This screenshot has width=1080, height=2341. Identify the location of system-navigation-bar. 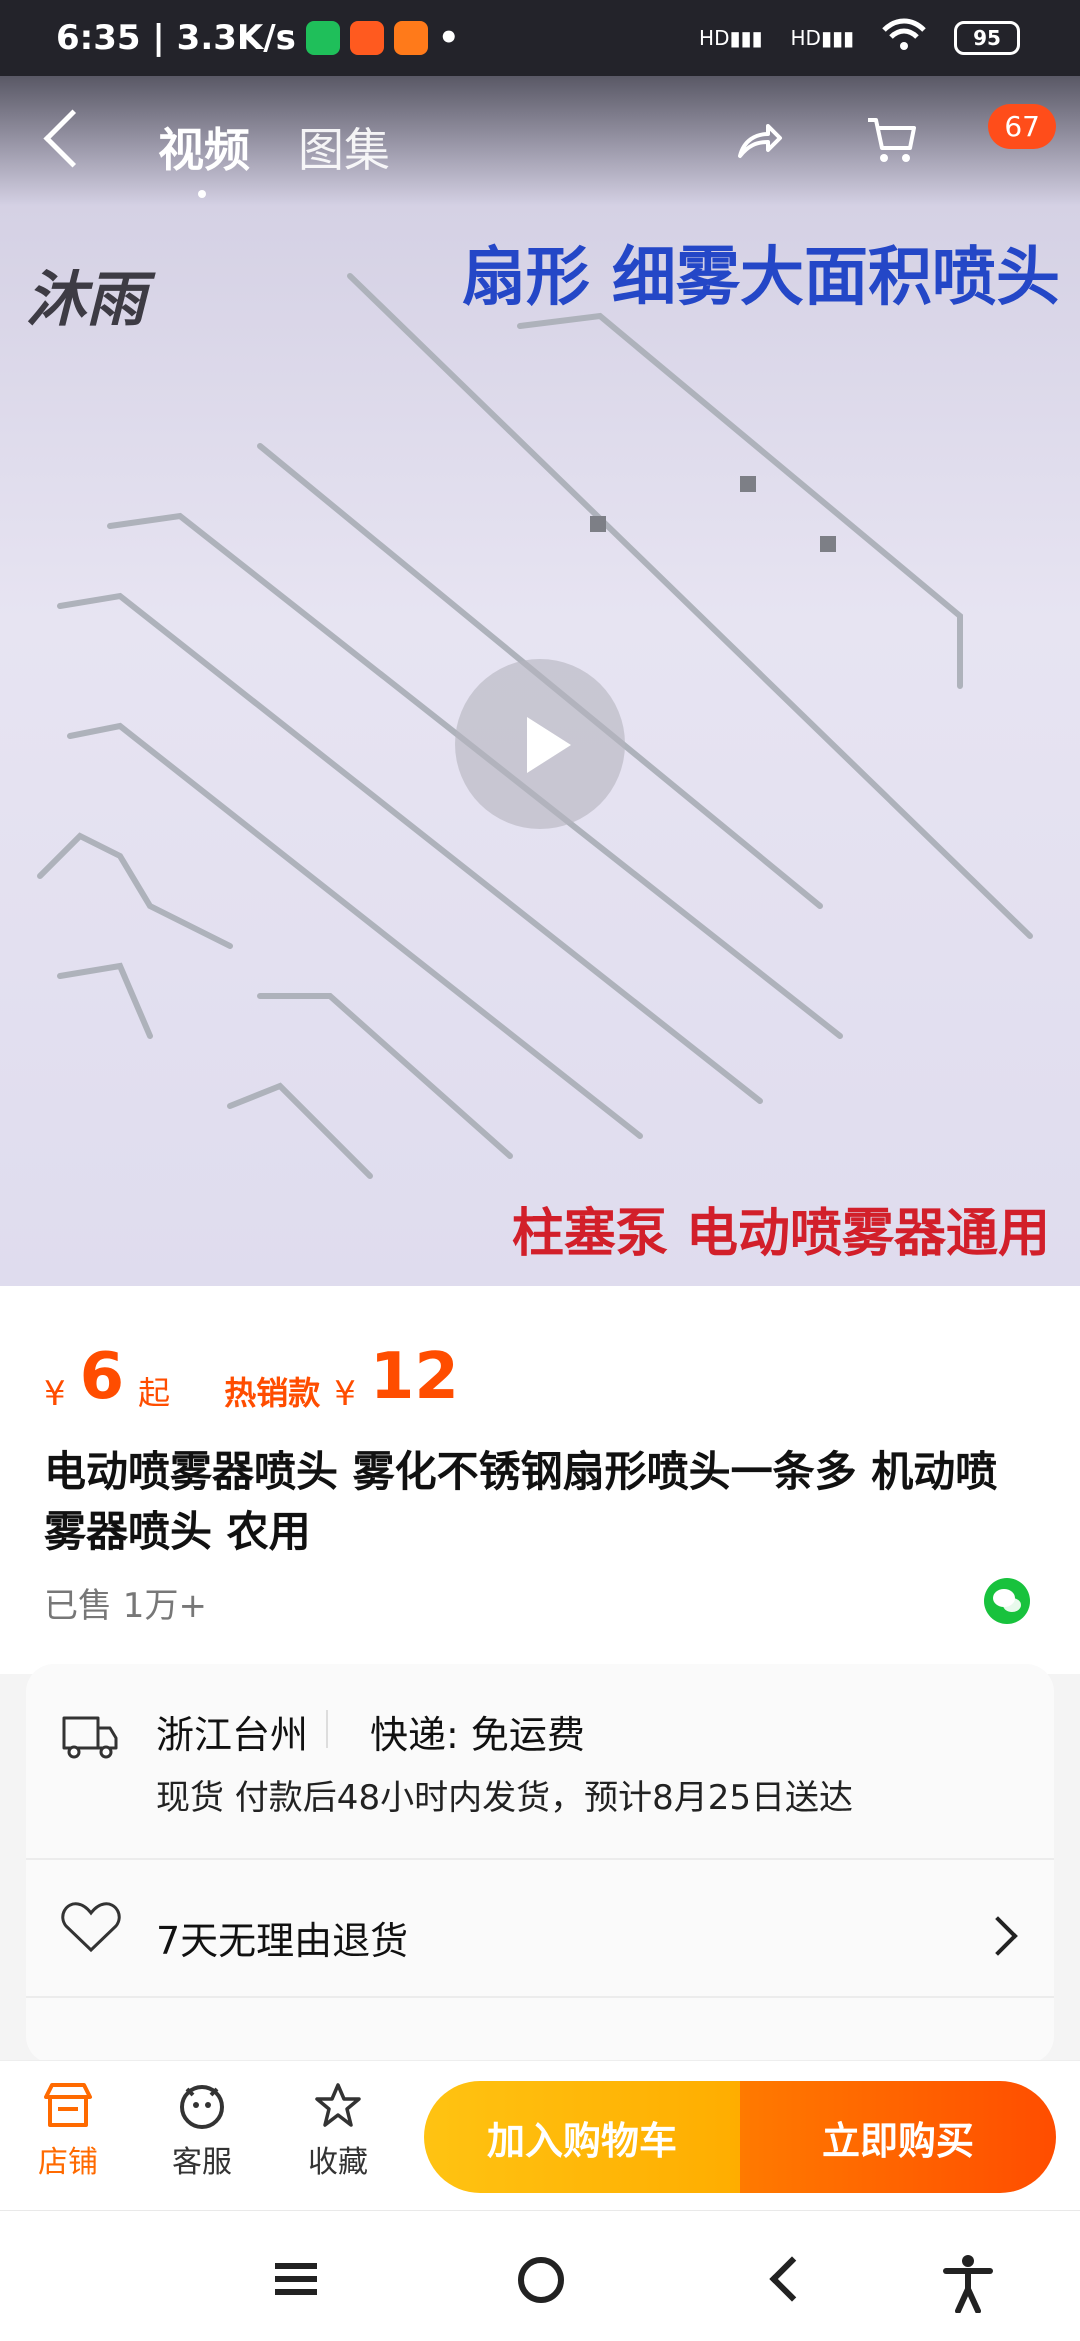
(540, 2275).